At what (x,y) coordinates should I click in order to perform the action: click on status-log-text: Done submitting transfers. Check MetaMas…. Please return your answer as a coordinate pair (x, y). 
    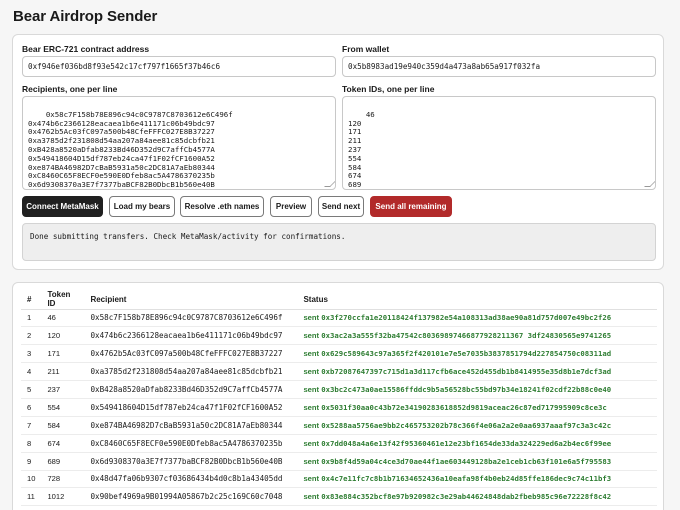
    Looking at the image, I should click on (188, 236).